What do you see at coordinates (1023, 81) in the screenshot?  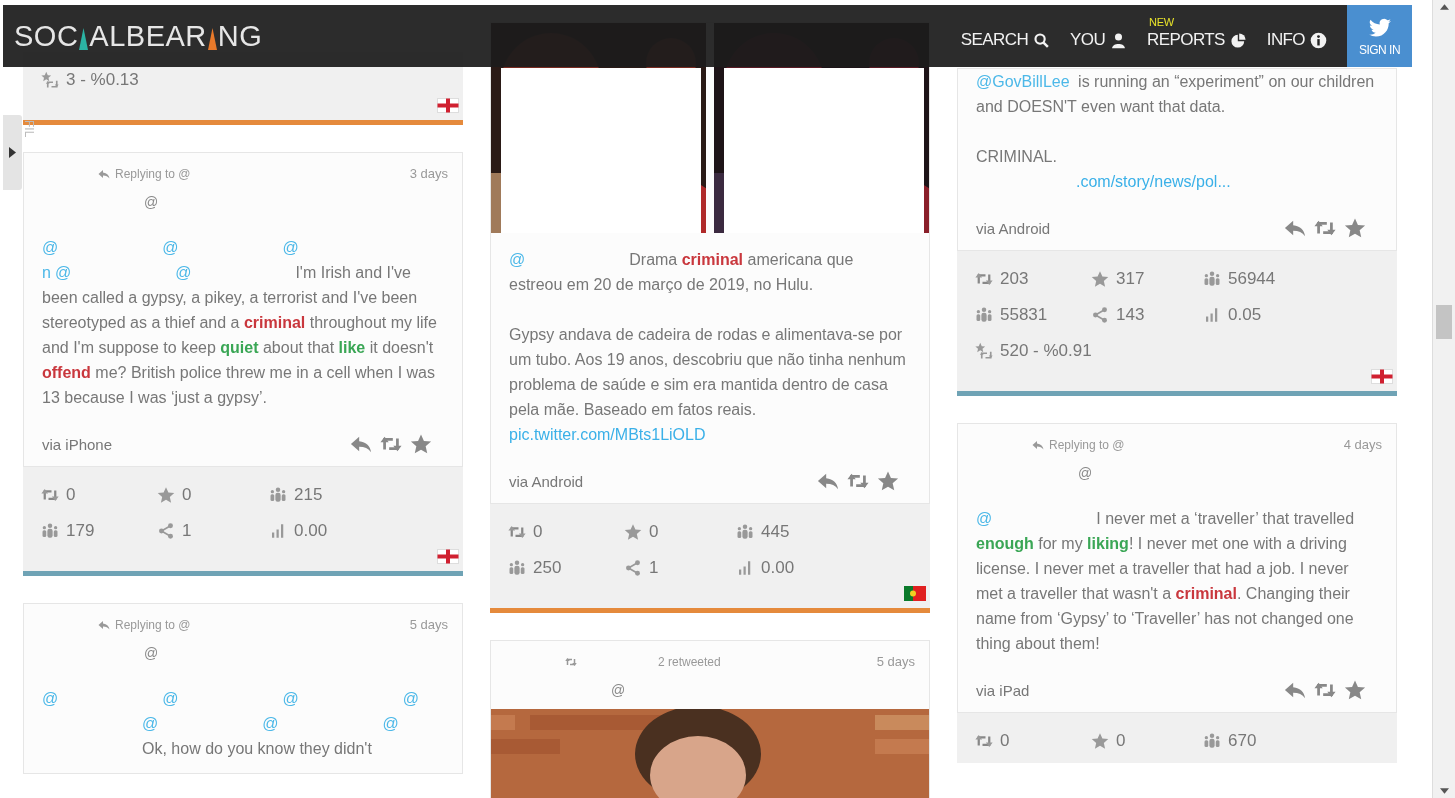 I see `mention-link: @GovBillLee` at bounding box center [1023, 81].